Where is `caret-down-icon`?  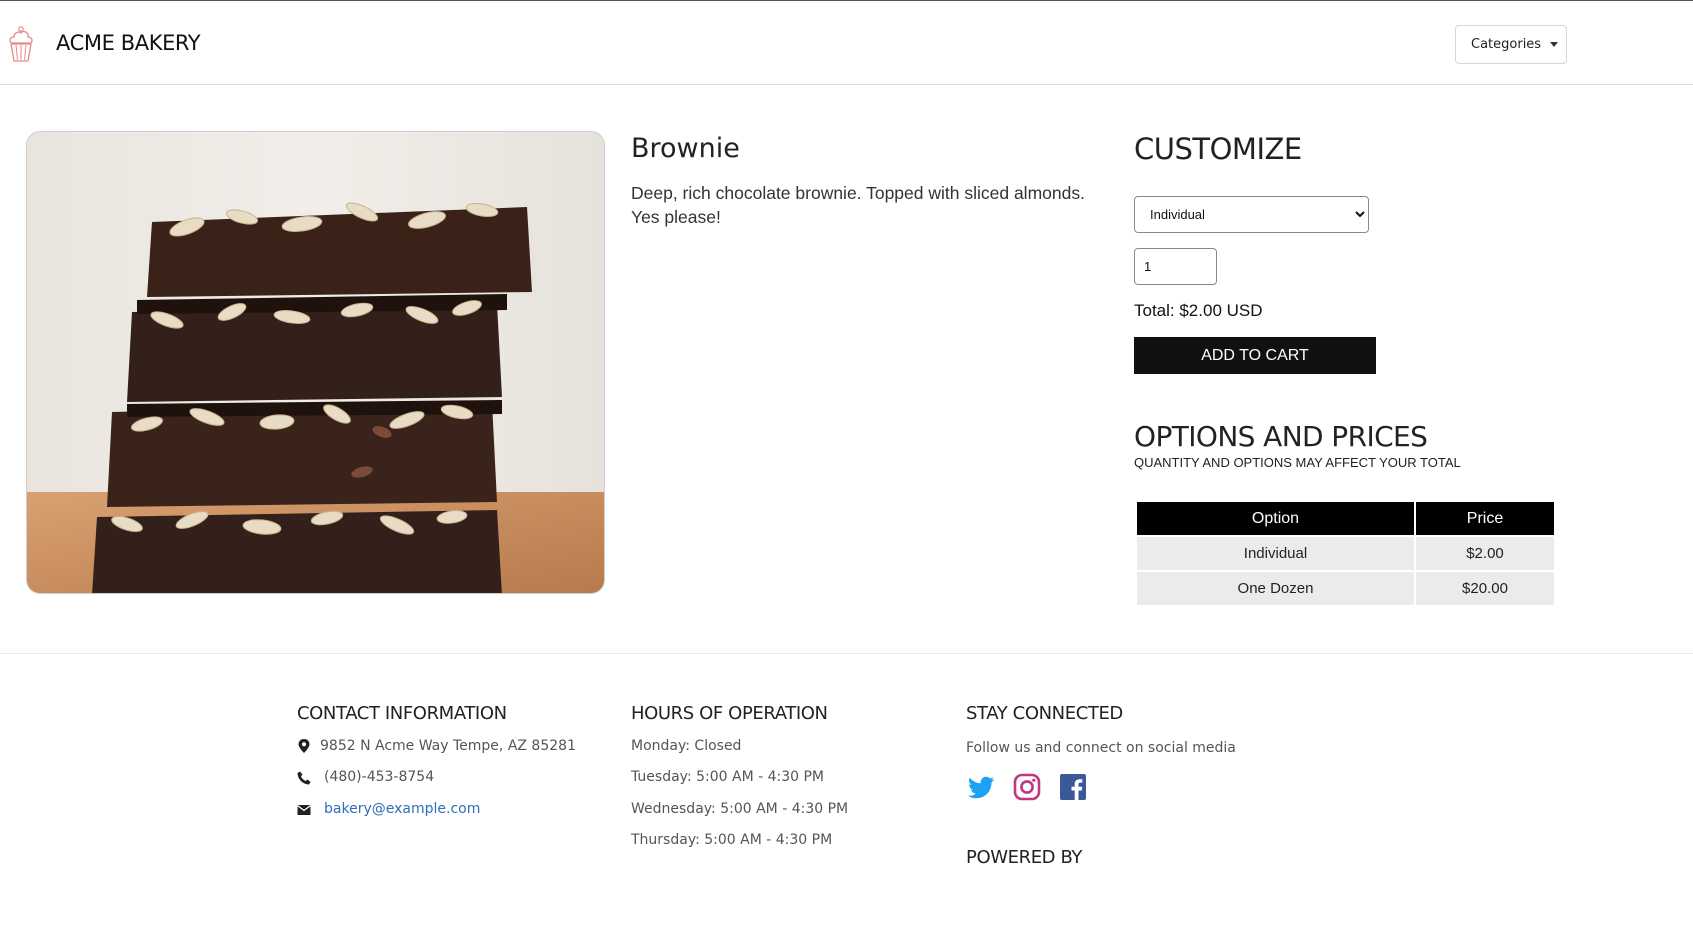 caret-down-icon is located at coordinates (1554, 44).